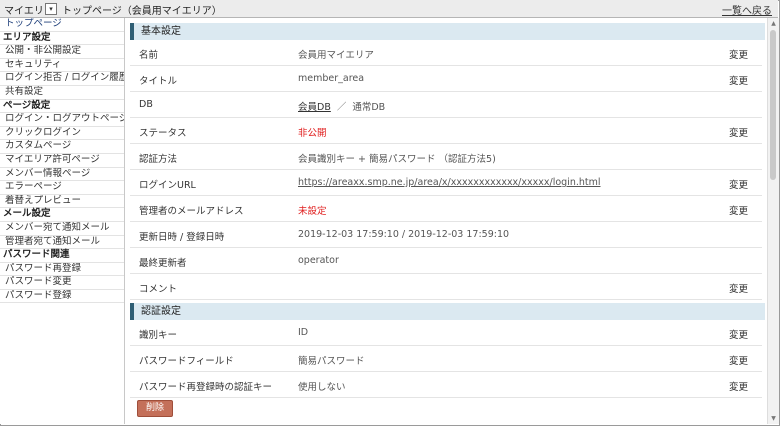  I want to click on scrollbar: ▲ ▼, so click(773, 221).